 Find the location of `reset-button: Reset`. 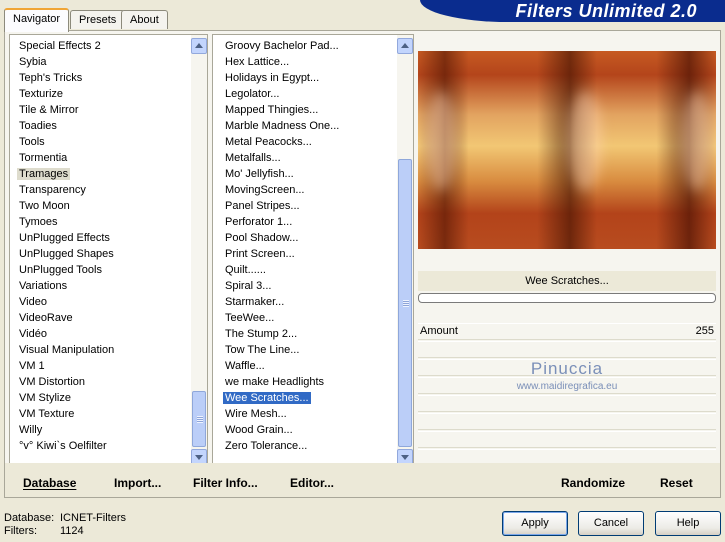

reset-button: Reset is located at coordinates (676, 483).